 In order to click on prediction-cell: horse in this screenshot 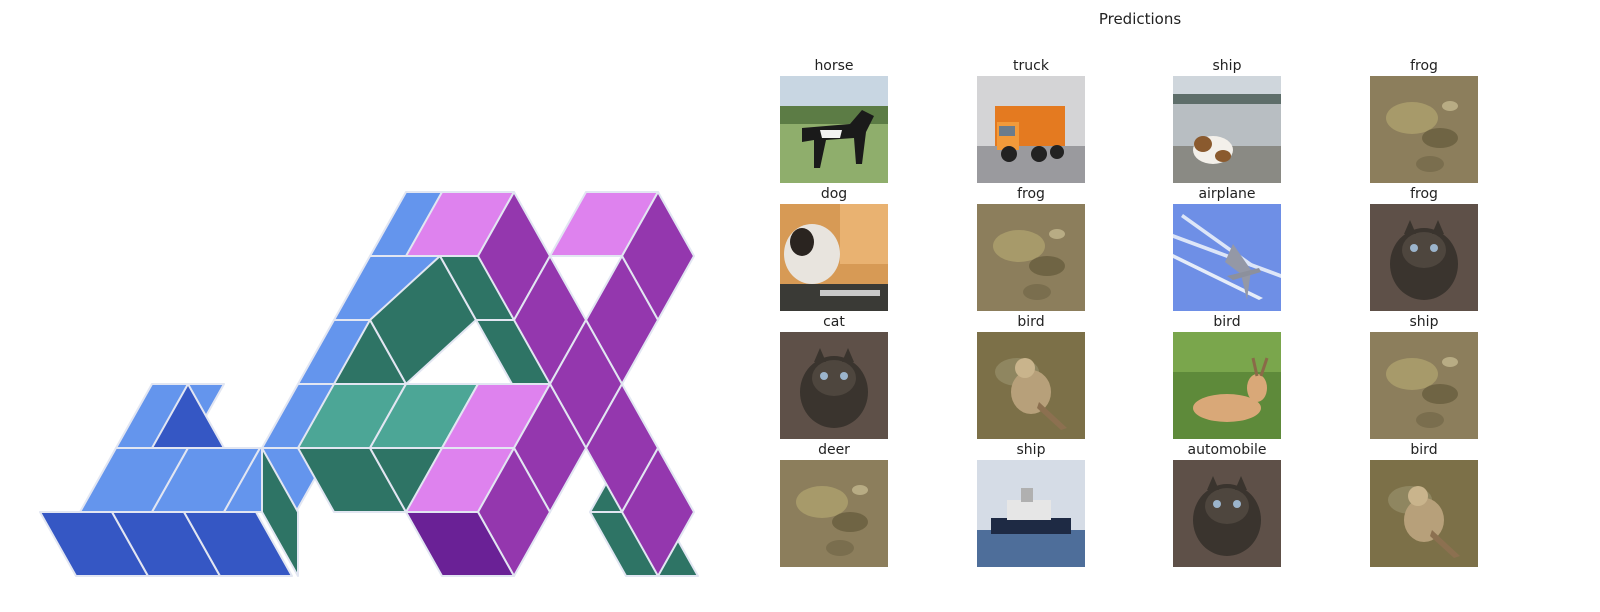, I will do `click(834, 122)`.